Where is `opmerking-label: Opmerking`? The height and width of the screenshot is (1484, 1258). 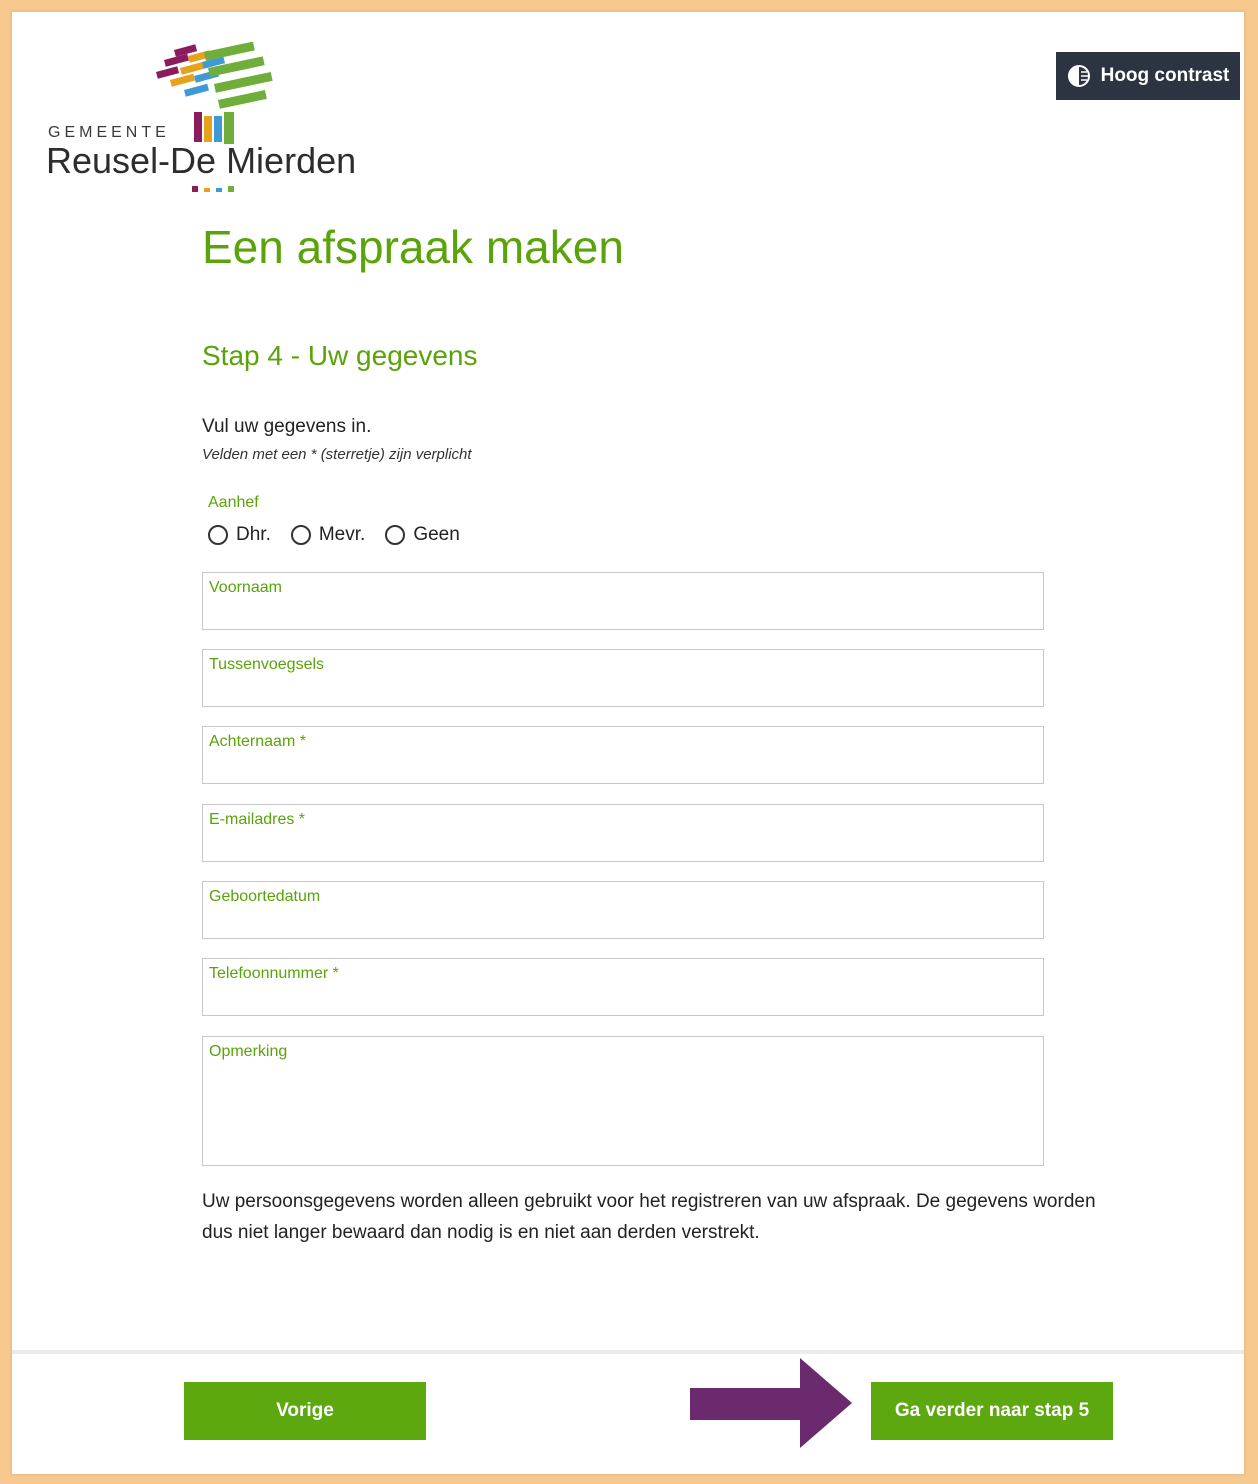 opmerking-label: Opmerking is located at coordinates (248, 1051).